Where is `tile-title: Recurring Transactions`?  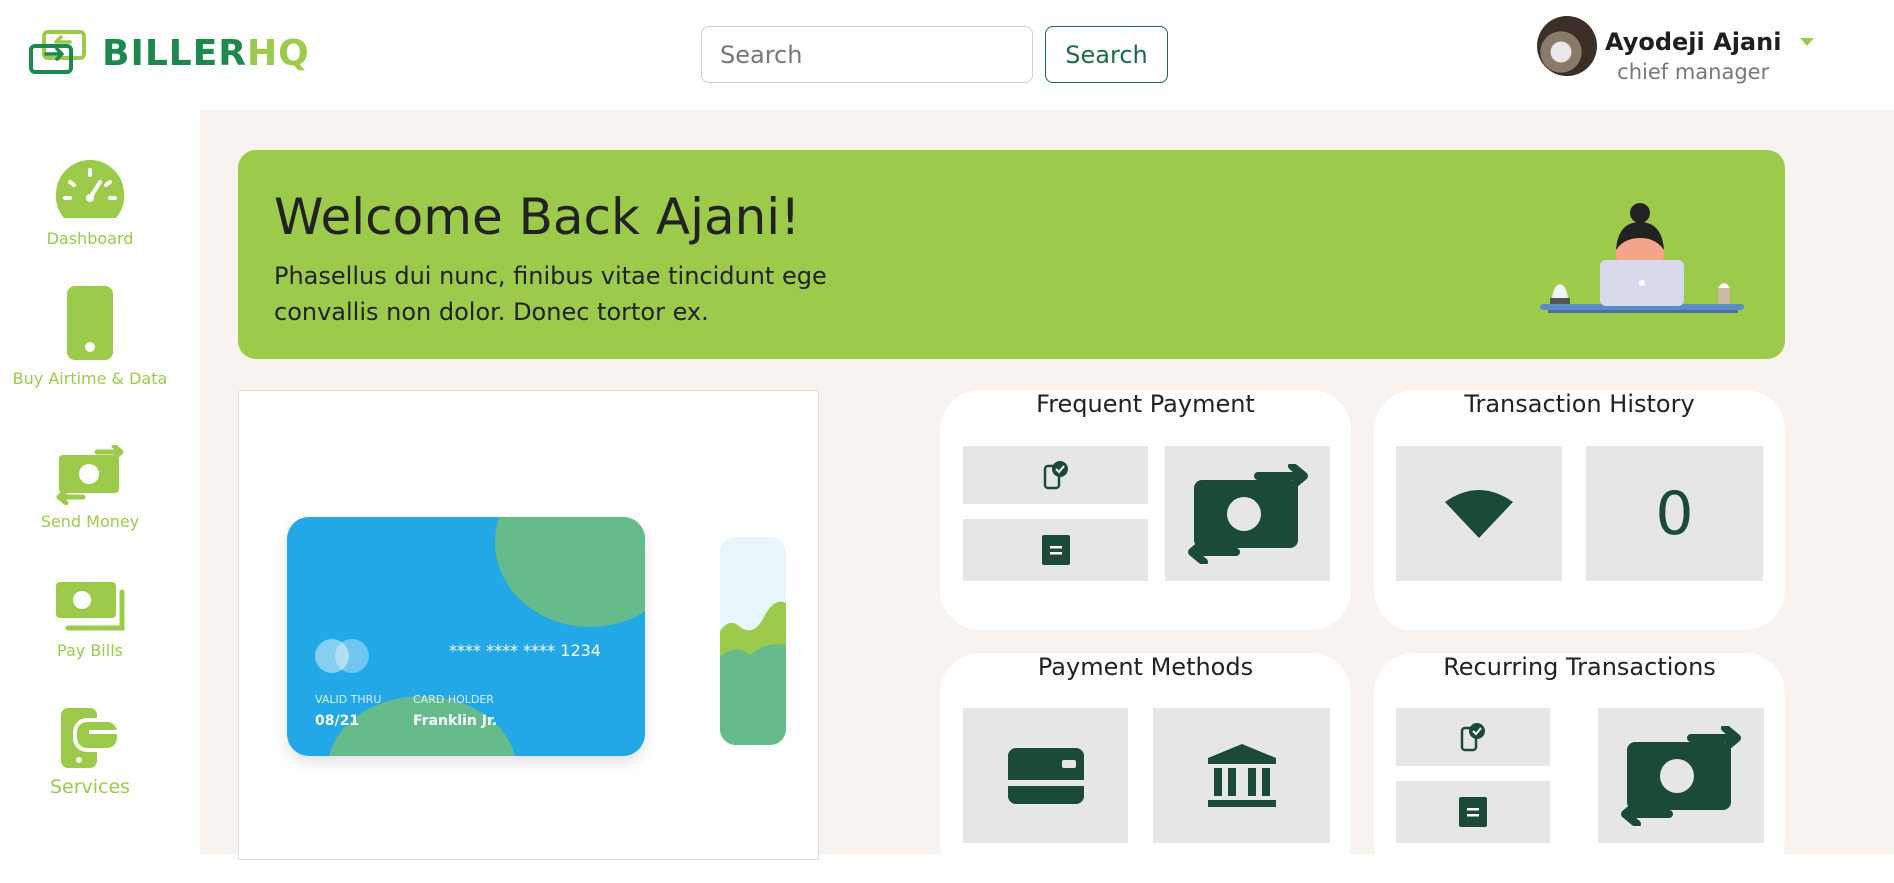
tile-title: Recurring Transactions is located at coordinates (1579, 667).